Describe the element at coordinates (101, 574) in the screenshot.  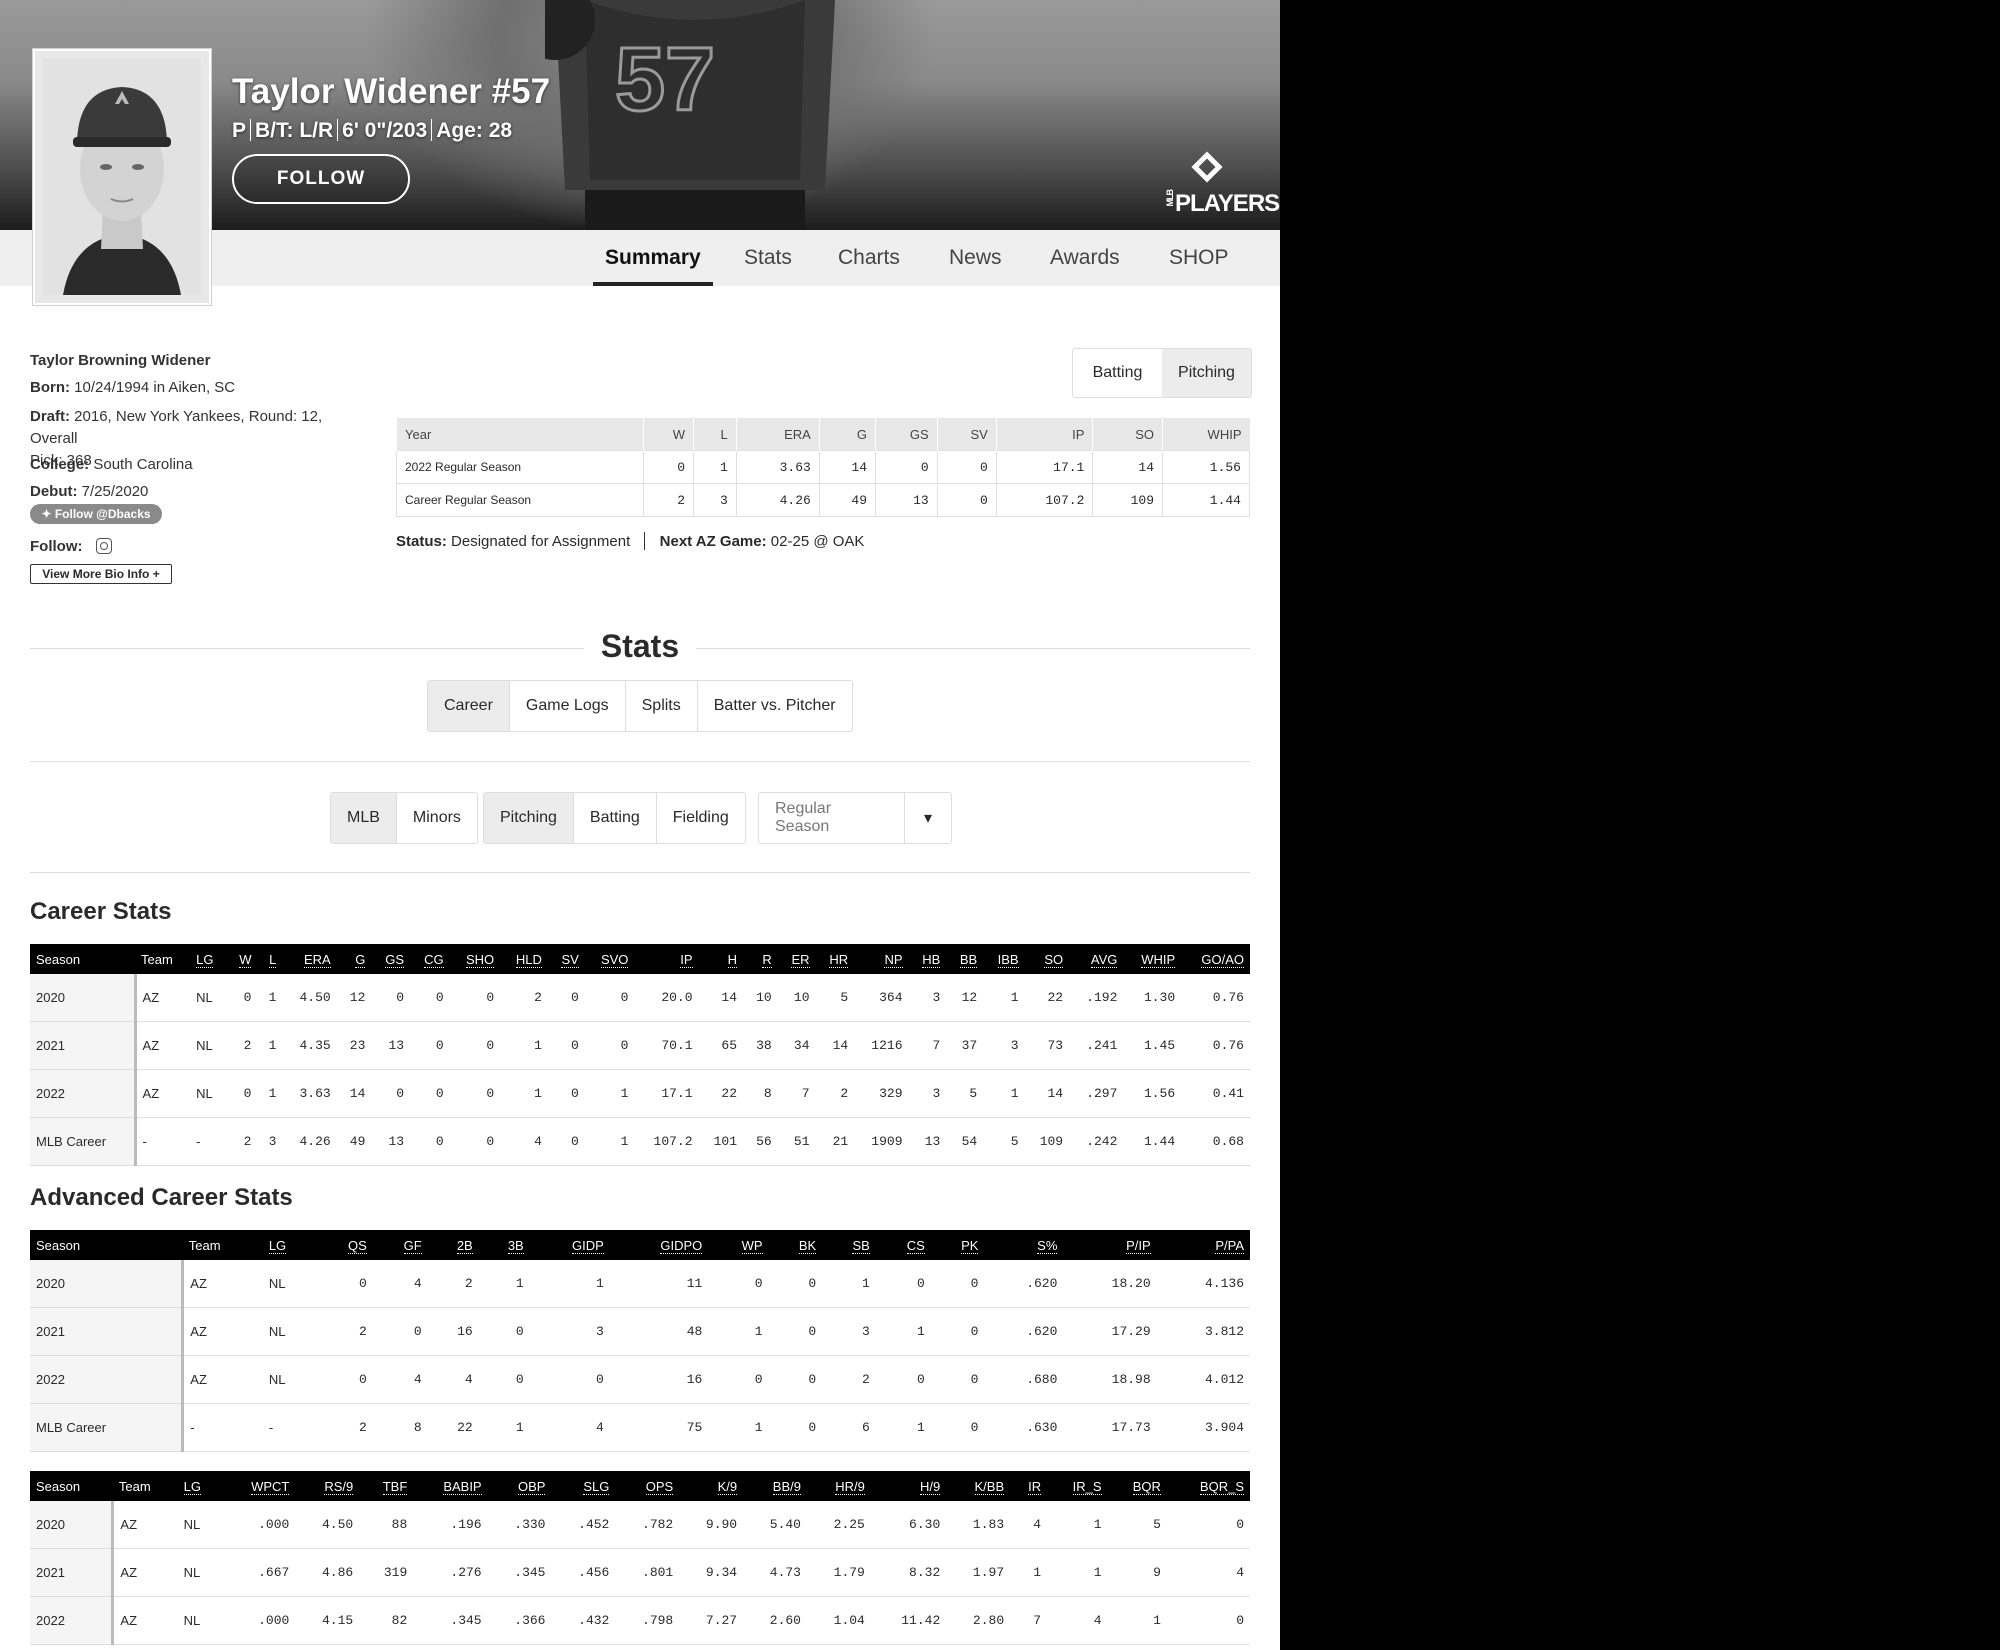
I see `view-more-bio-button: View More Bio Info +` at that location.